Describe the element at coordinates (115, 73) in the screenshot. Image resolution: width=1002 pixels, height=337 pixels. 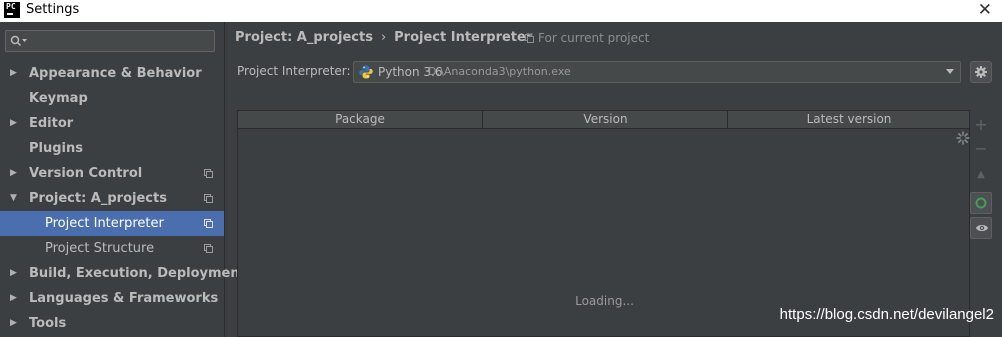
I see `sidebar-item-label: Appearance & Behavior` at that location.